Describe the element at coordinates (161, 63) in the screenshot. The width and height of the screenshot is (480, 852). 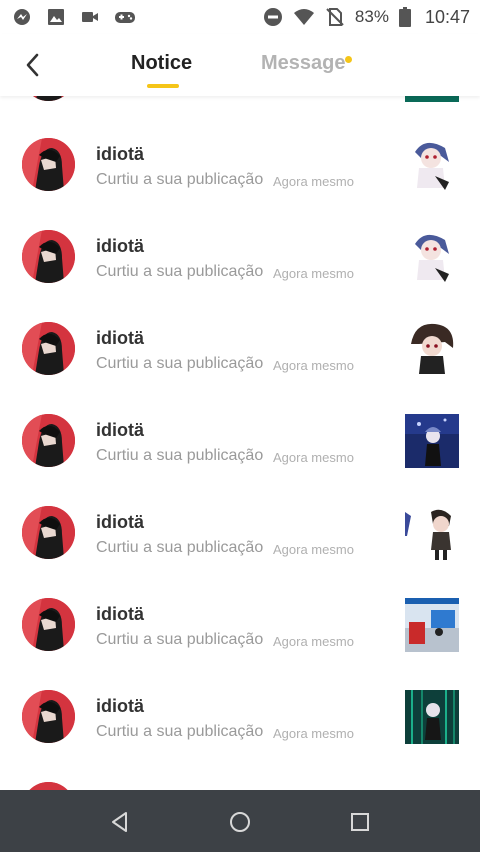
I see `tab-notice: Notice` at that location.